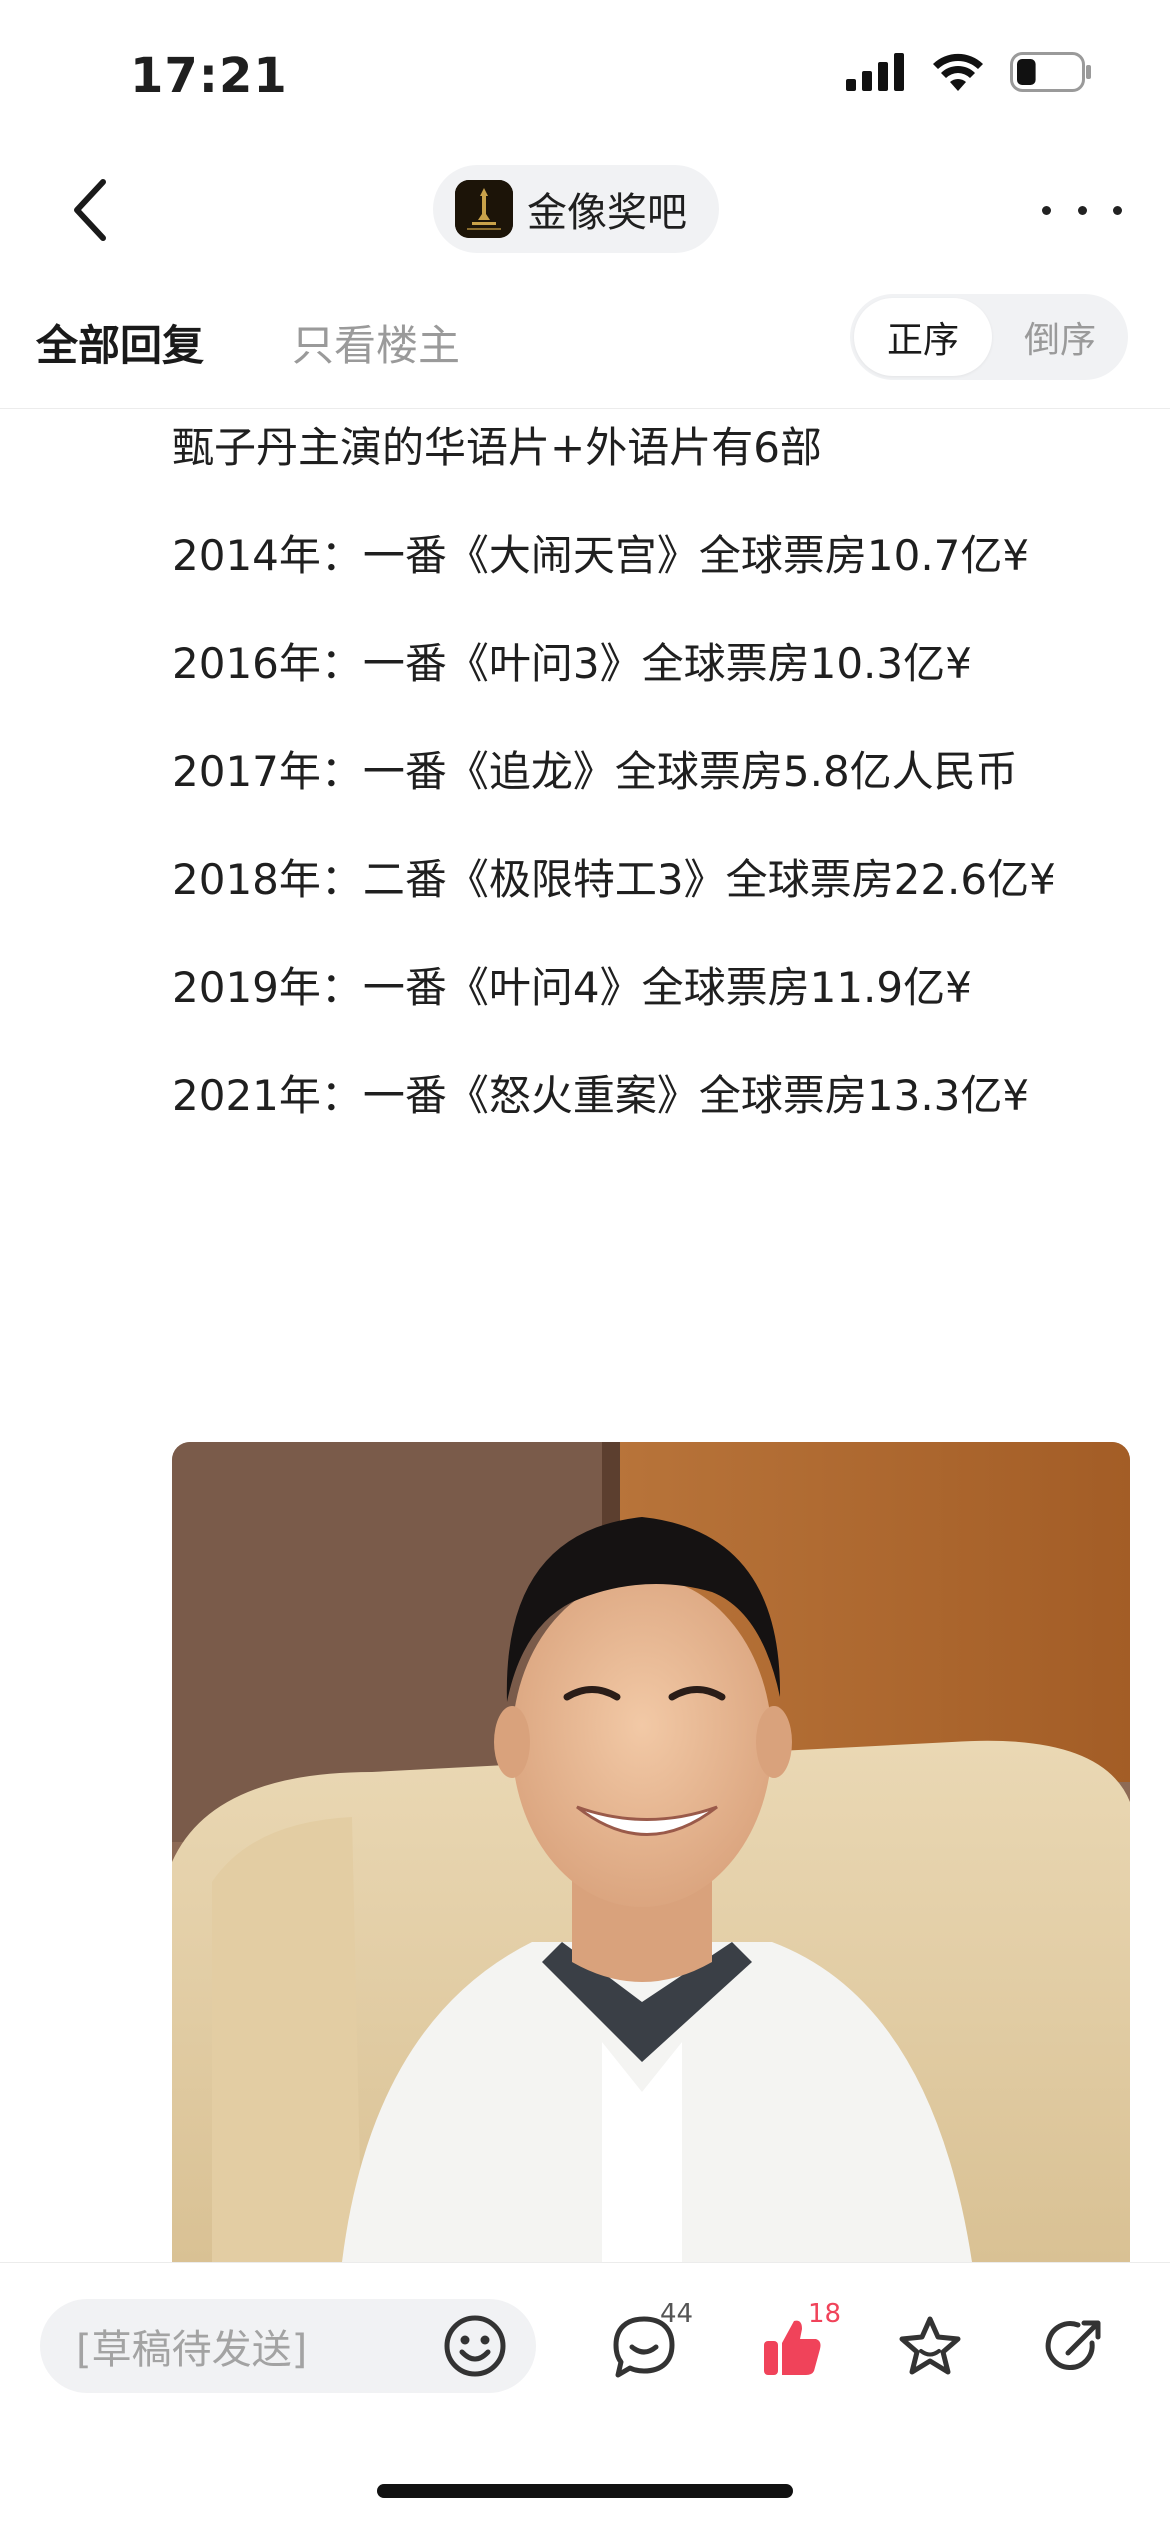 Image resolution: width=1170 pixels, height=2533 pixels. Describe the element at coordinates (585, 75) in the screenshot. I see `status-bar: 17:21` at that location.